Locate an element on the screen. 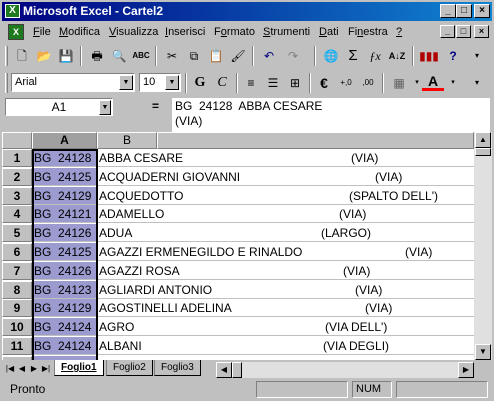 The height and width of the screenshot is (401, 494). font-name-combo: Arial ▼ is located at coordinates (73, 82).